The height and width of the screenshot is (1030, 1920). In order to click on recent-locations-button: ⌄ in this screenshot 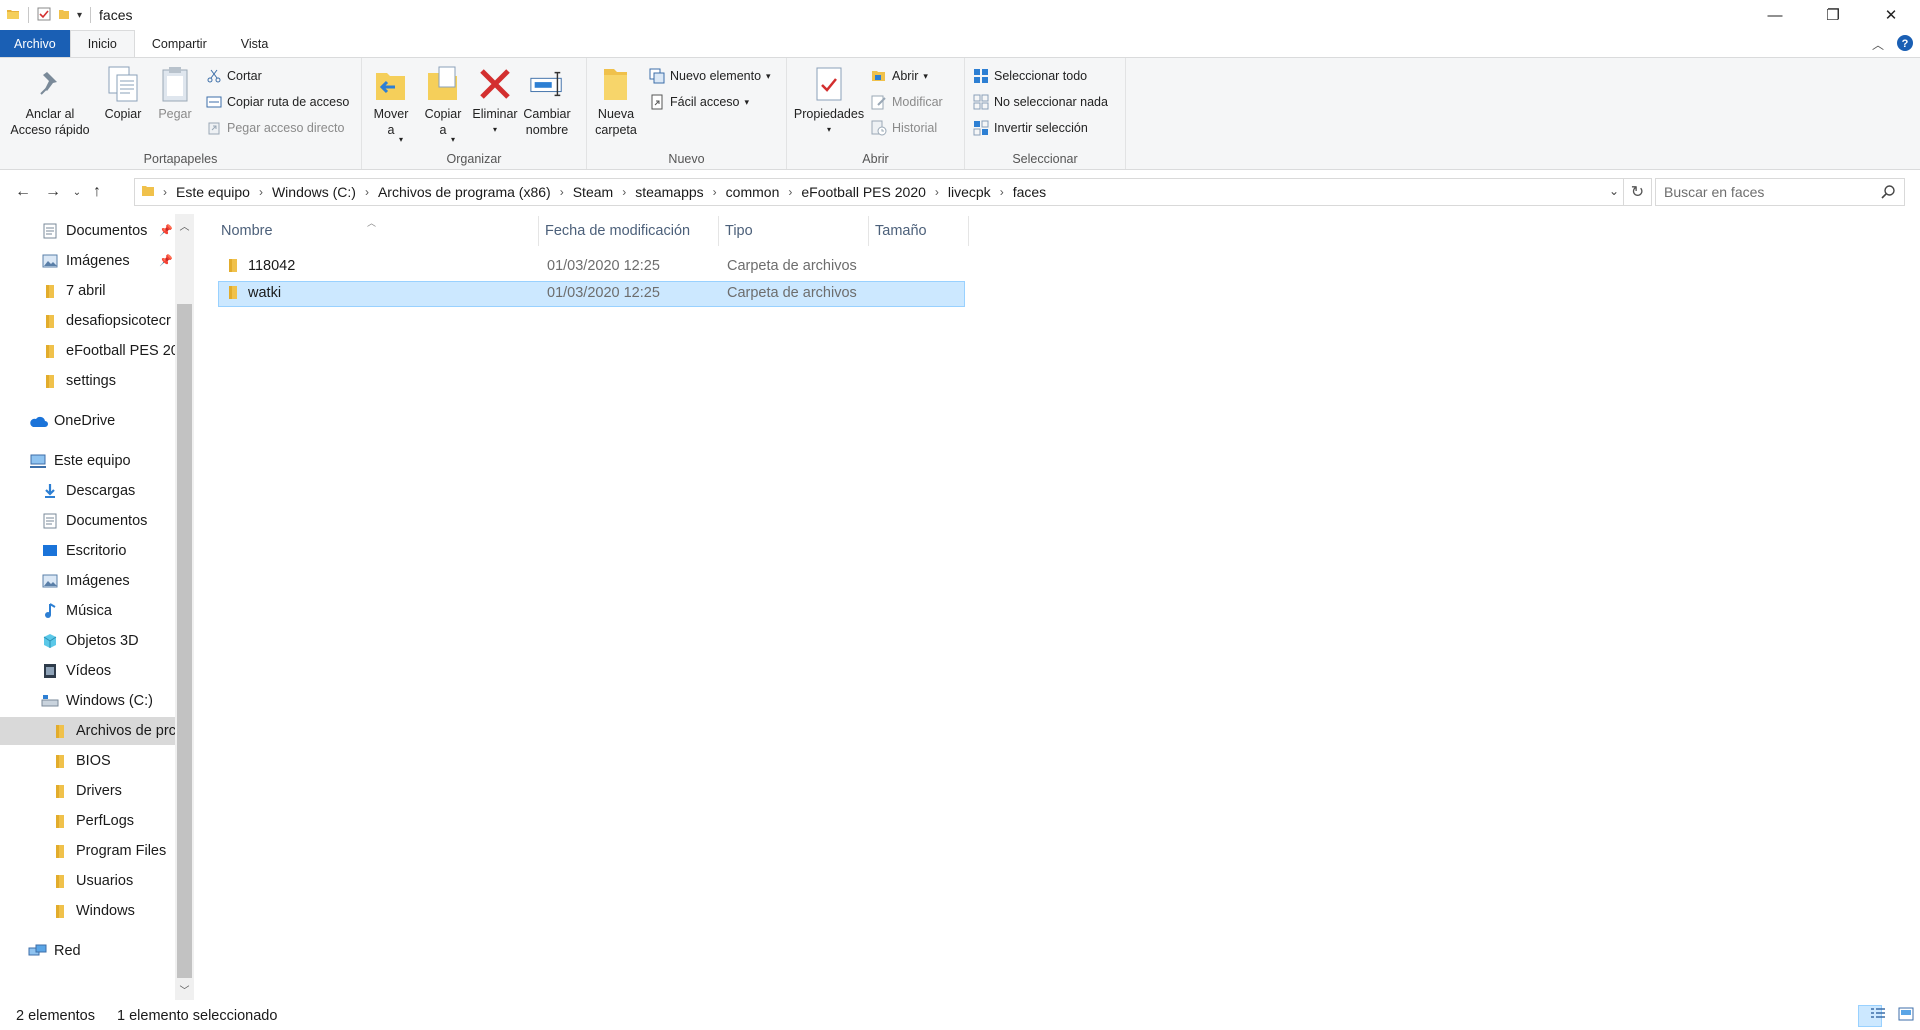, I will do `click(77, 192)`.